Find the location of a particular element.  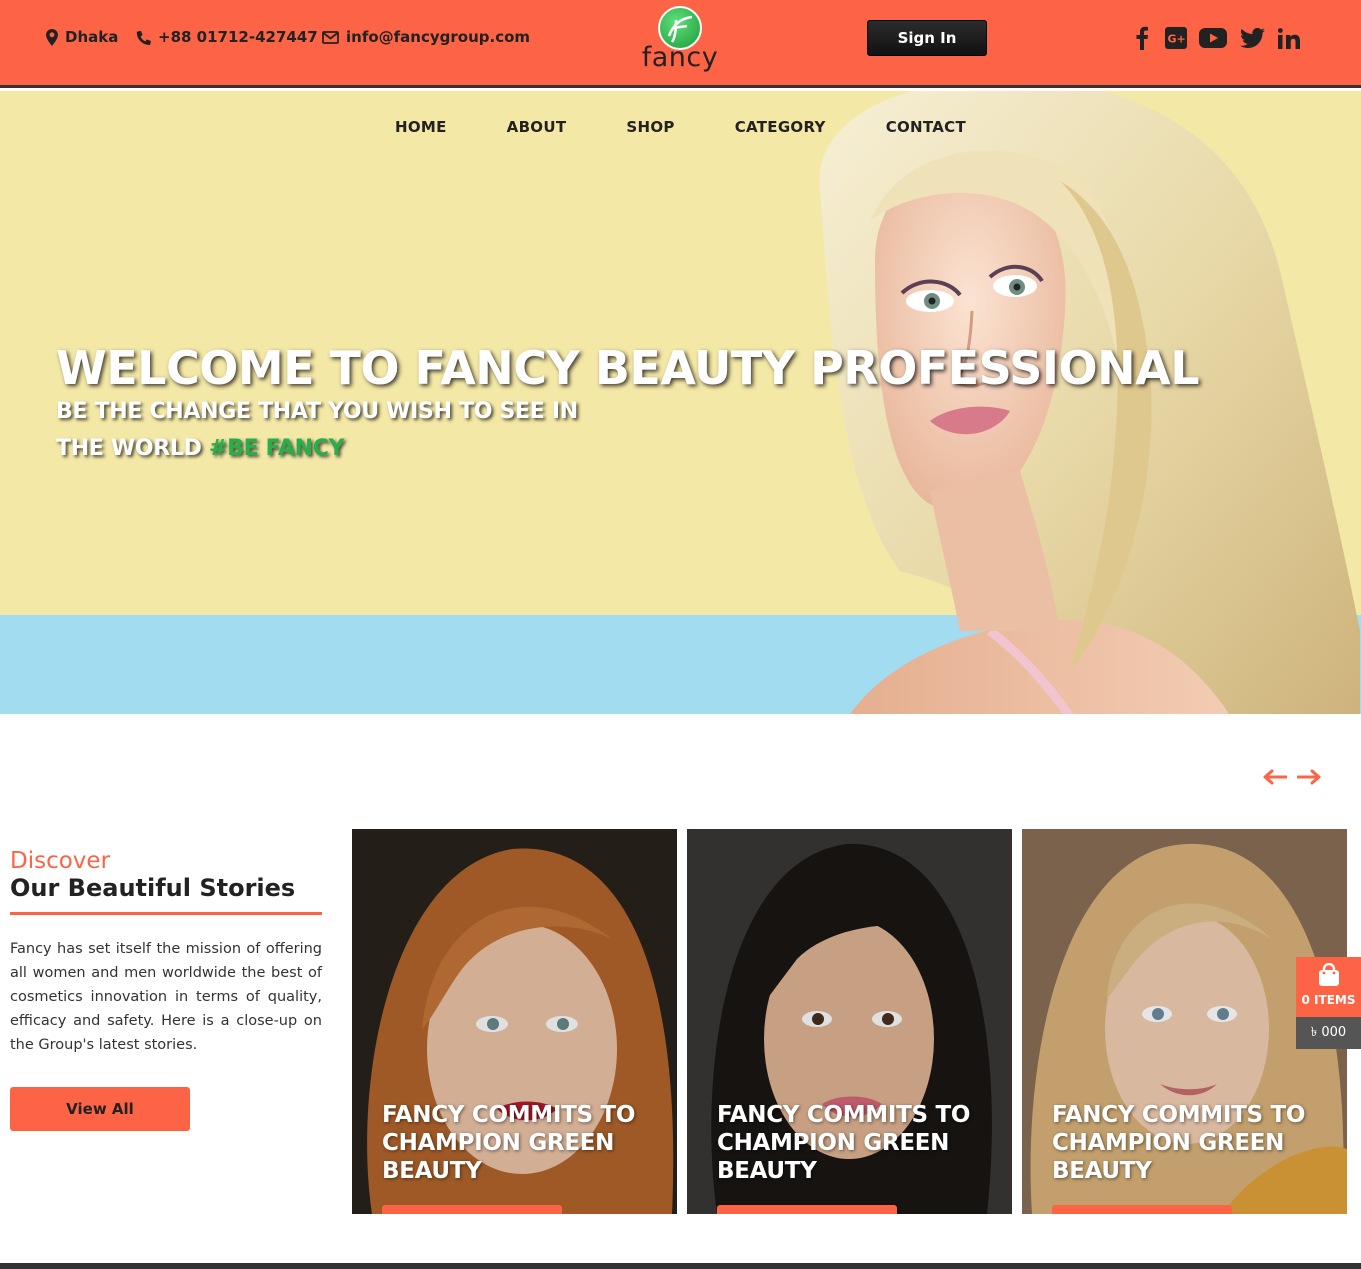

hero-title: WELCOME TO FANCY BEAUTY PROFESSIONAL is located at coordinates (628, 368).